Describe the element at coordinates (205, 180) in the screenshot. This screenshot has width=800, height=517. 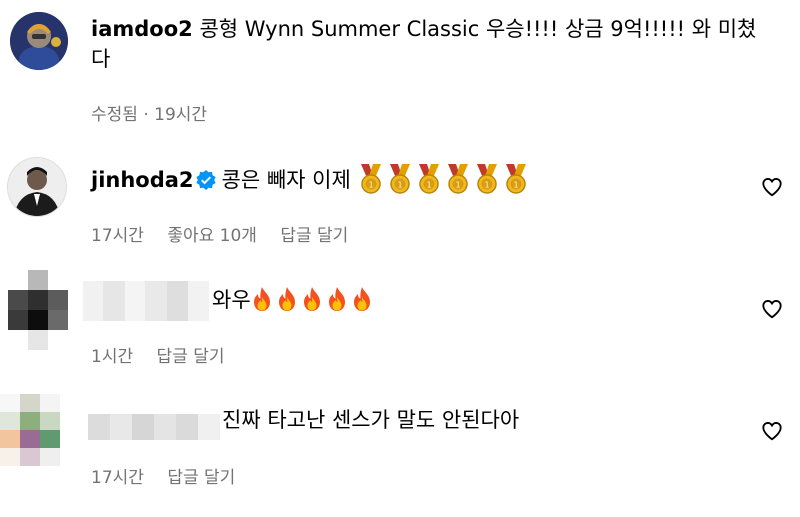
I see `verified-badge-icon` at that location.